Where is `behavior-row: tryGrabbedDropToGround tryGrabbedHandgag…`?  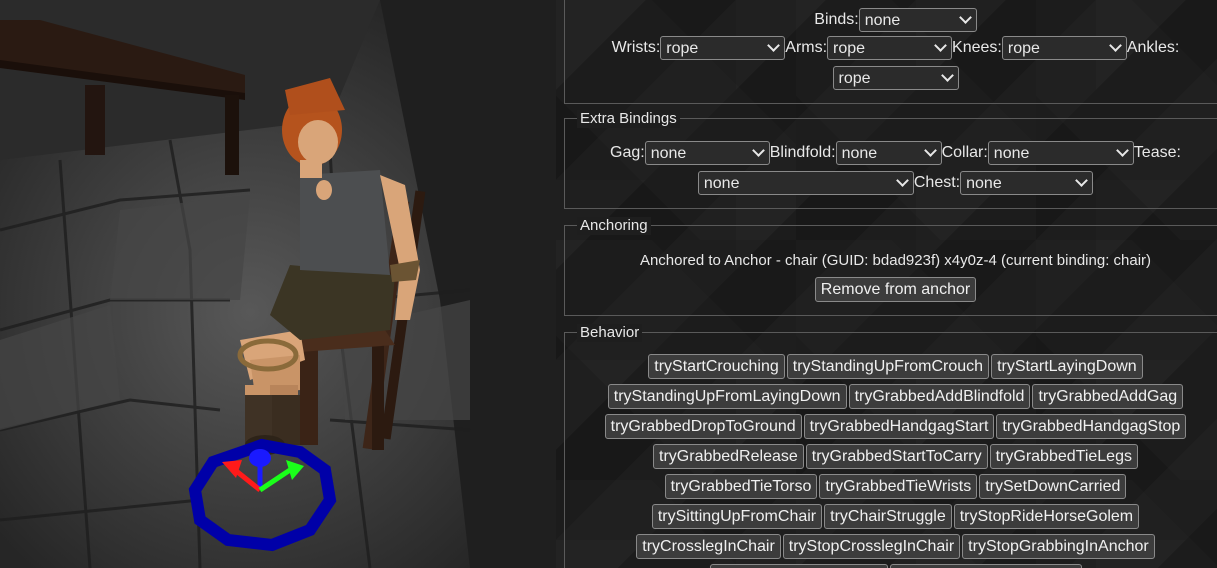
behavior-row: tryGrabbedDropToGround tryGrabbedHandgag… is located at coordinates (891, 427).